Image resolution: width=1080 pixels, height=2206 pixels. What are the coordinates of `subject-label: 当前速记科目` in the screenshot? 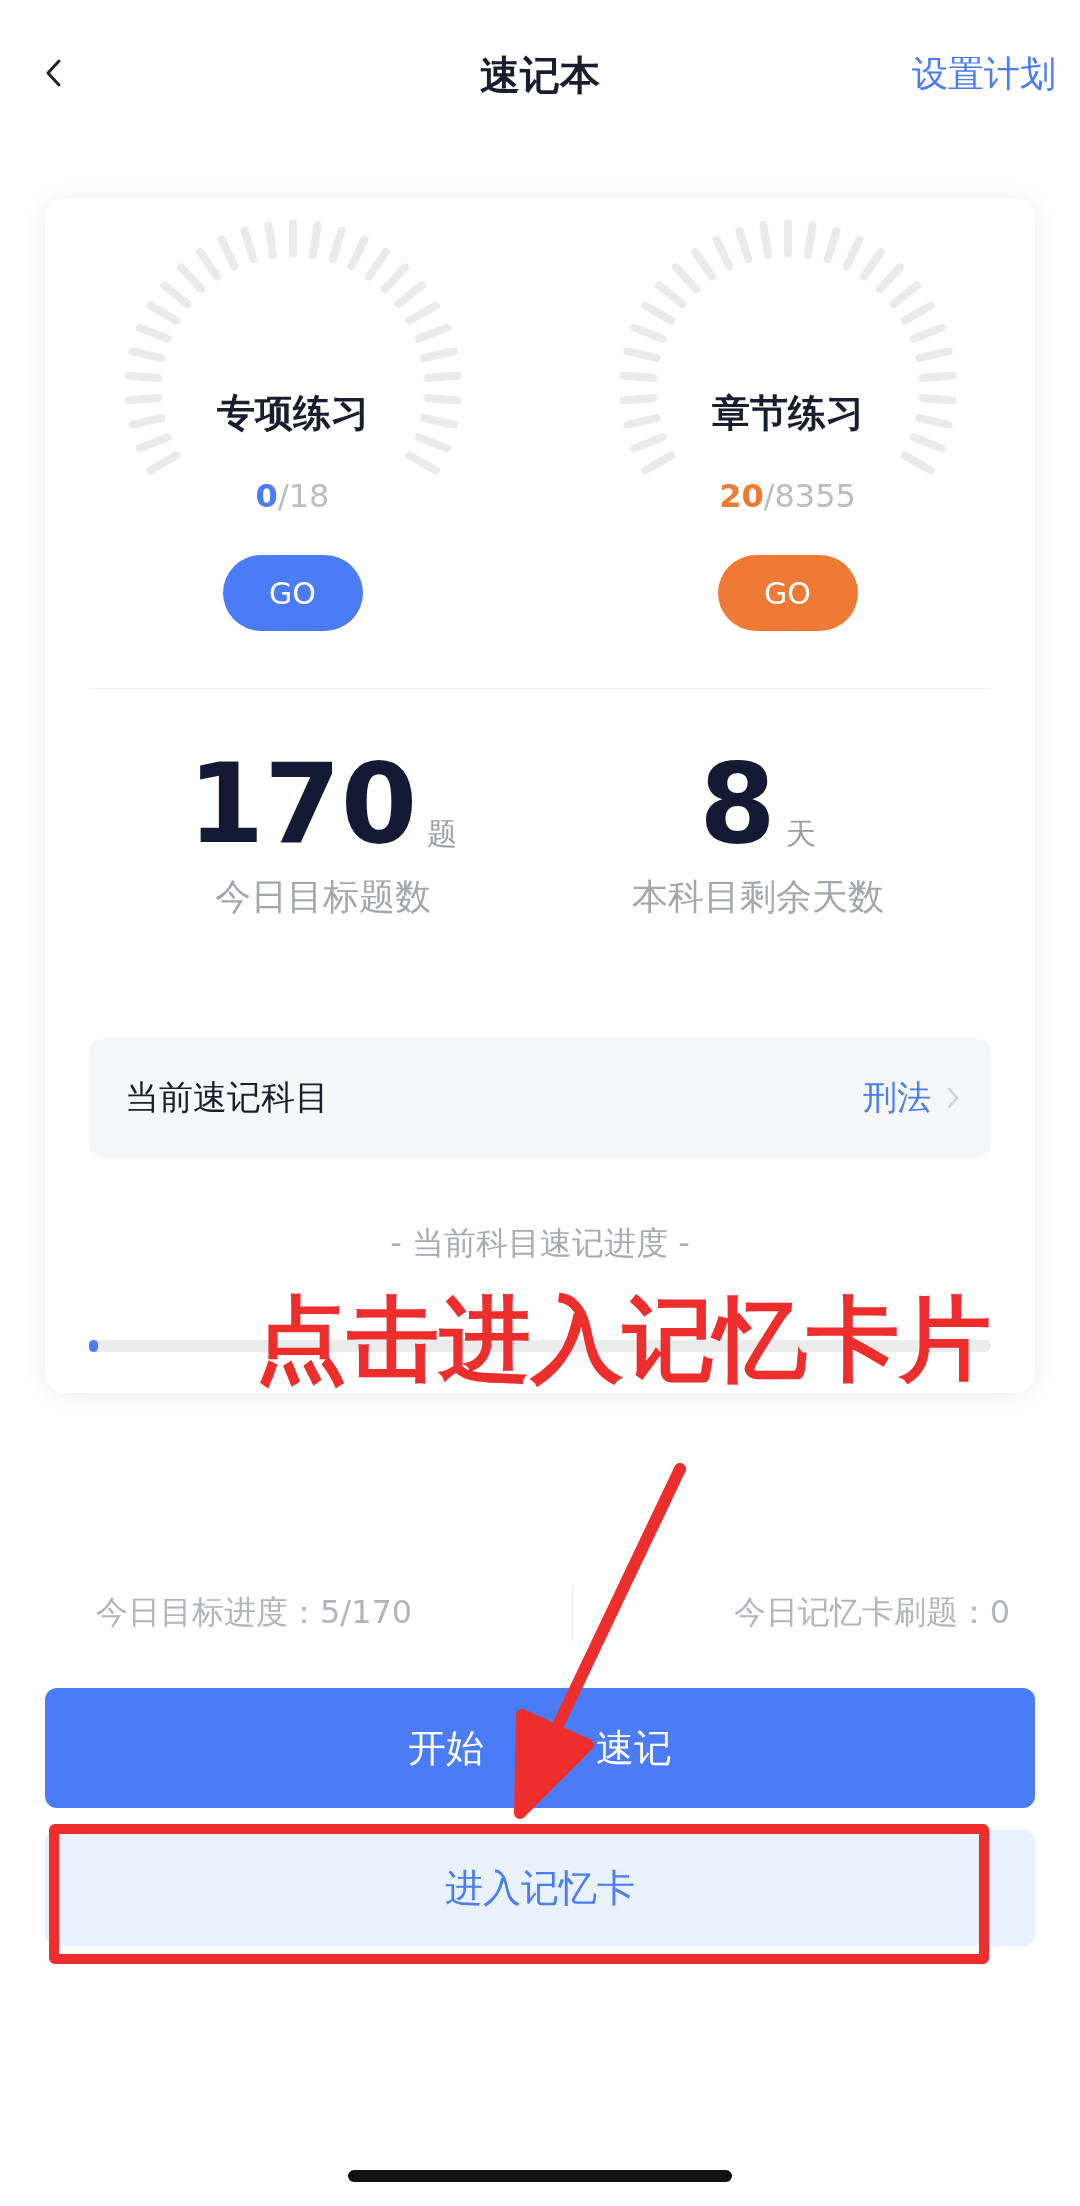 It's located at (227, 1097).